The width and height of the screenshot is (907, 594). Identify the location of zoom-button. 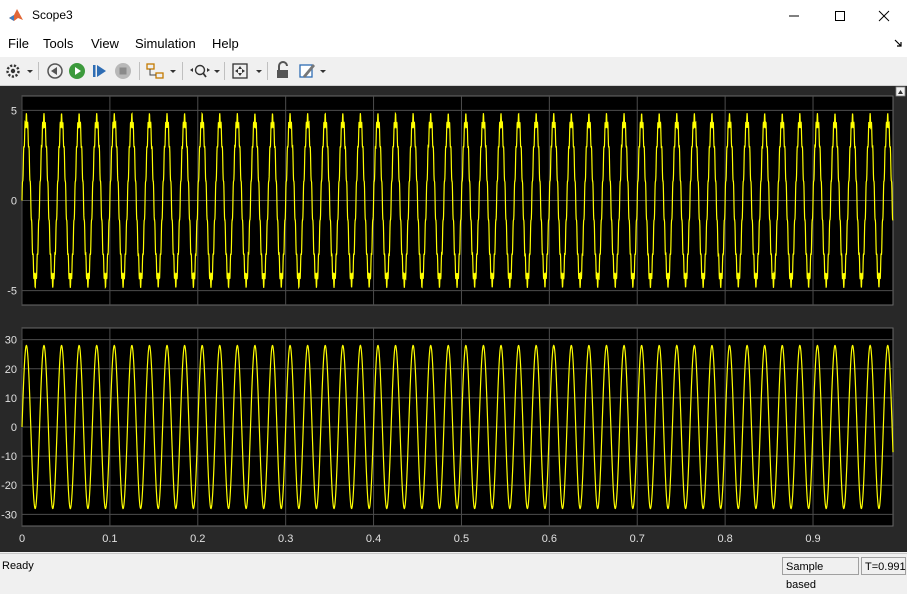
(205, 71).